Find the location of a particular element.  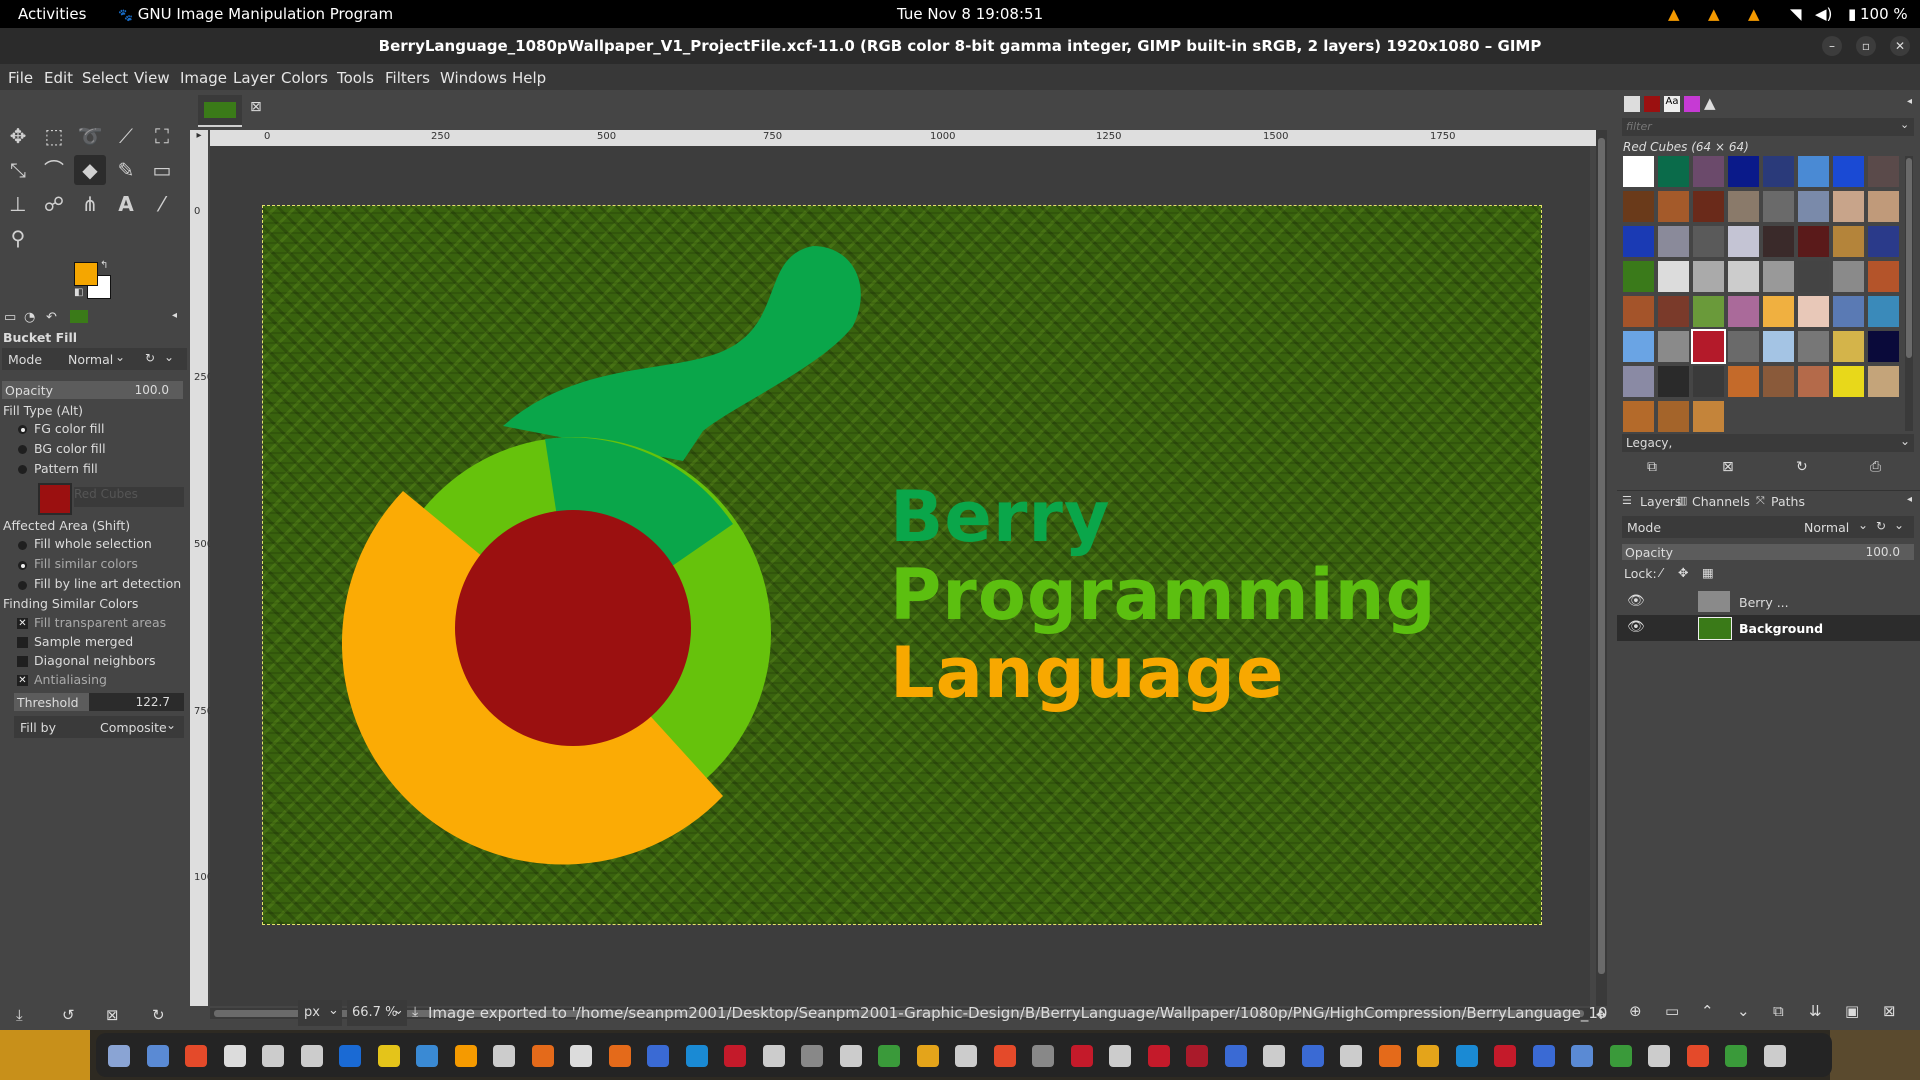

dynamics-tab-icon: ▲ is located at coordinates (1710, 103).